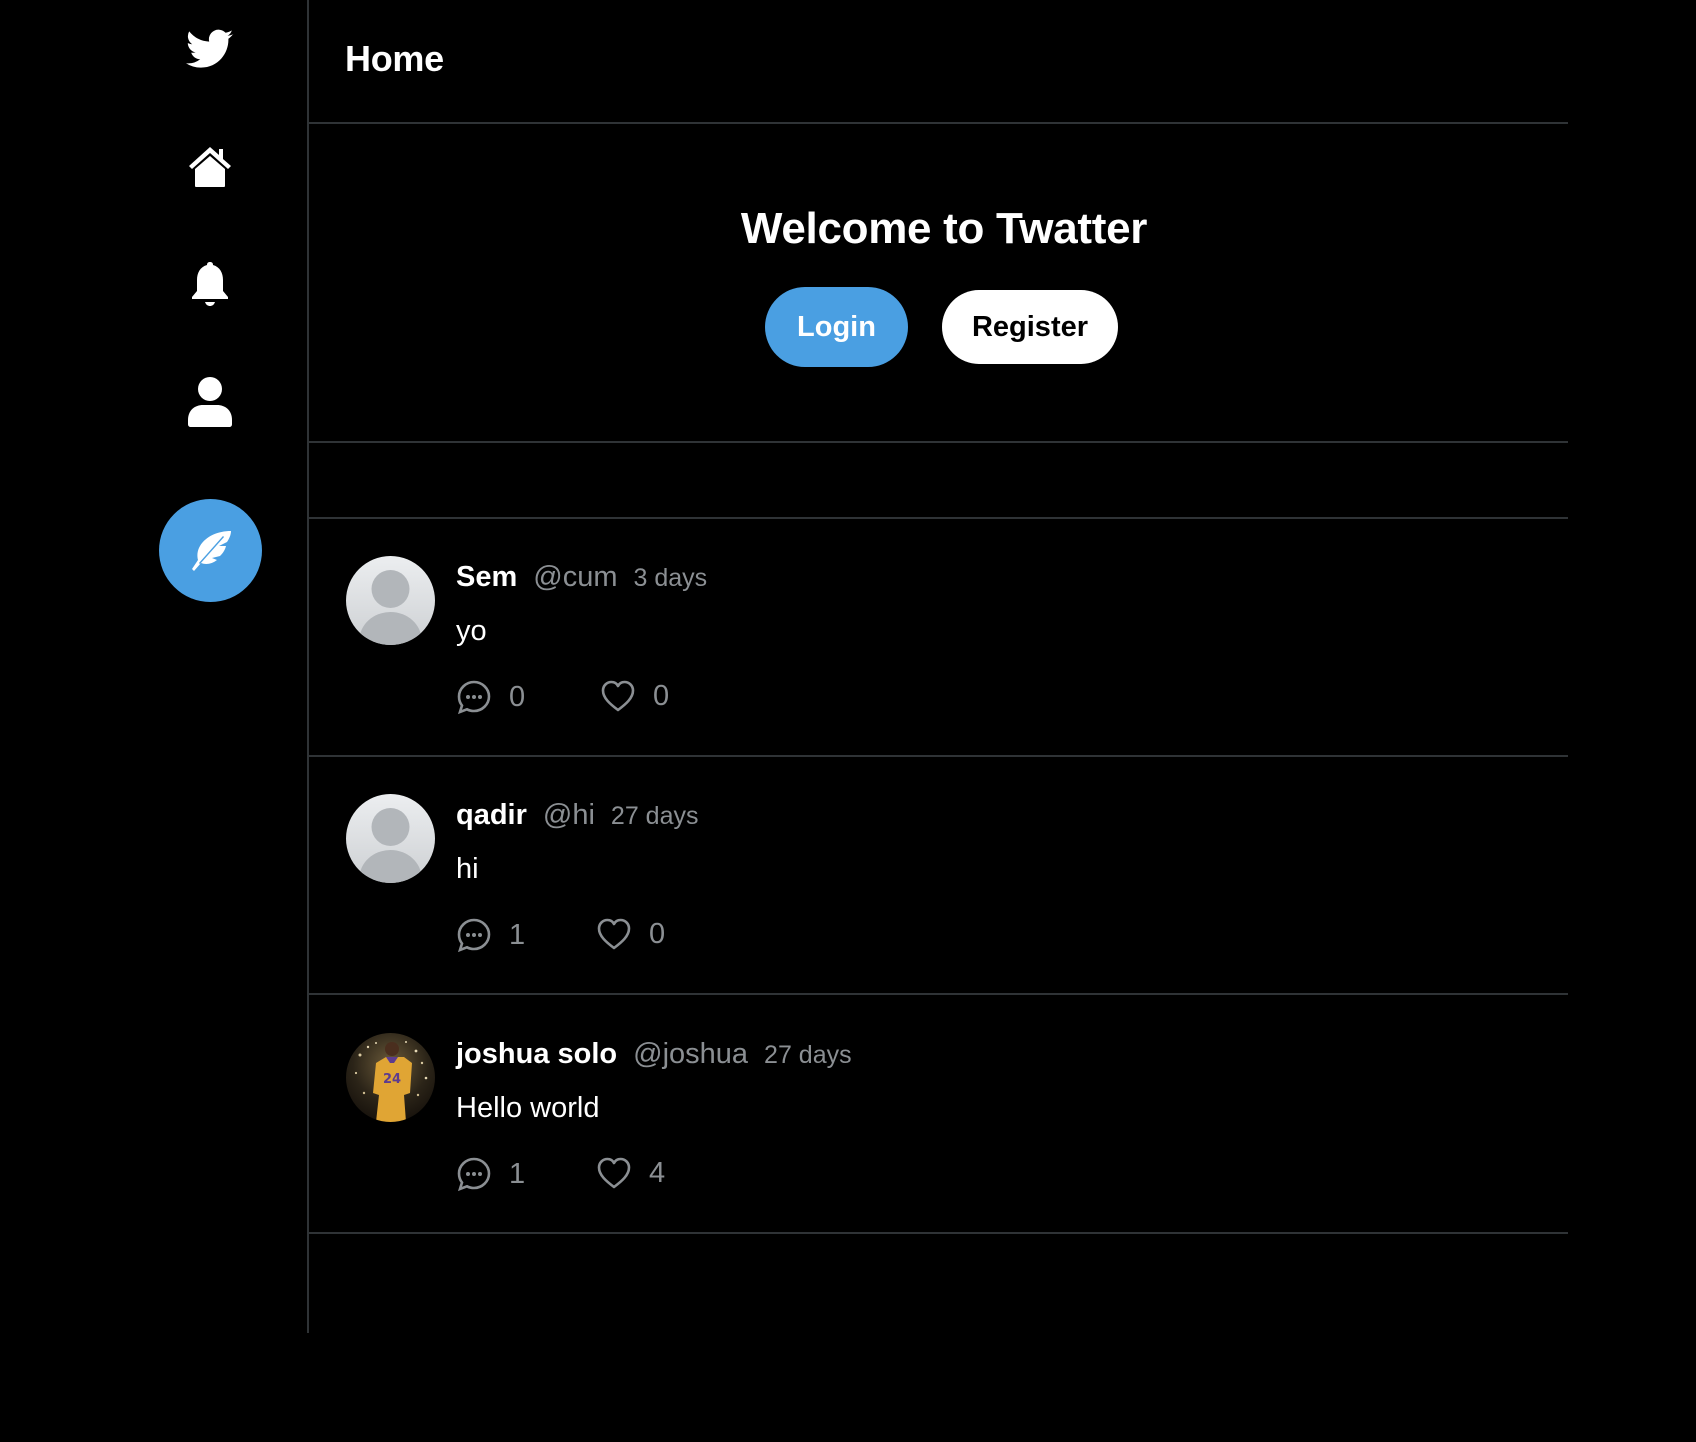  I want to click on nav-notifications, so click(210, 284).